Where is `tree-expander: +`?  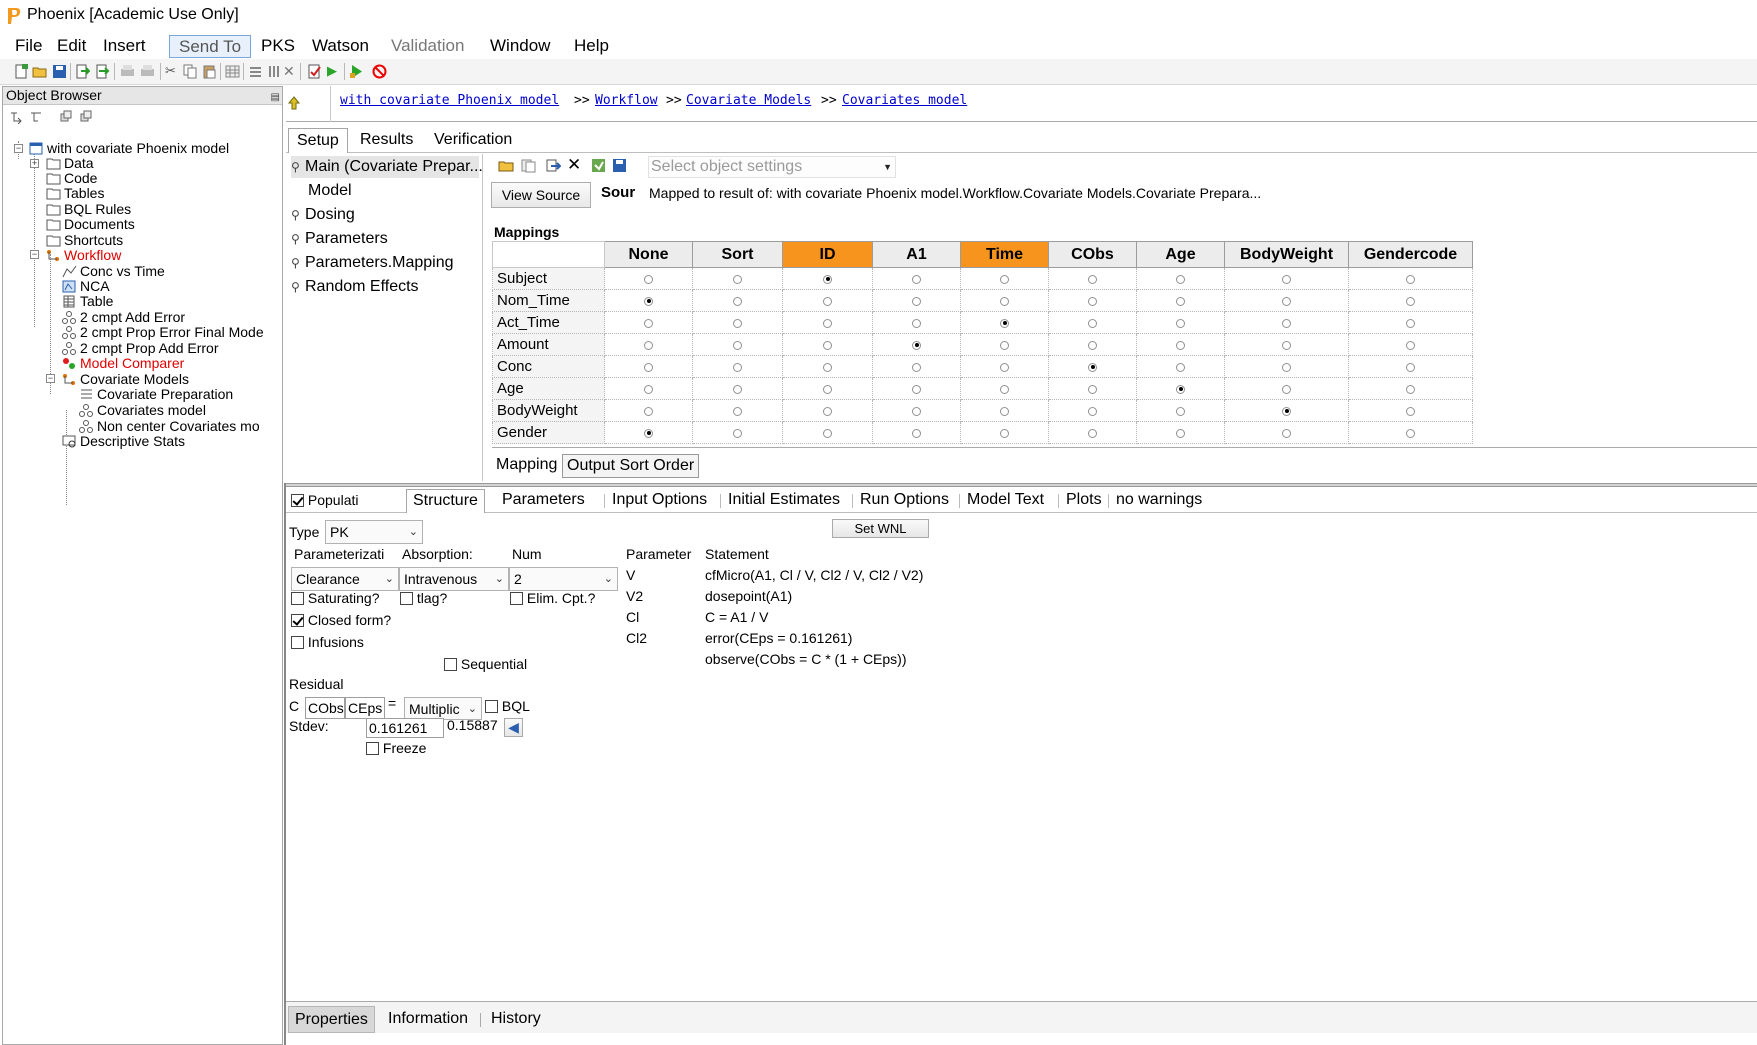
tree-expander: + is located at coordinates (34, 163).